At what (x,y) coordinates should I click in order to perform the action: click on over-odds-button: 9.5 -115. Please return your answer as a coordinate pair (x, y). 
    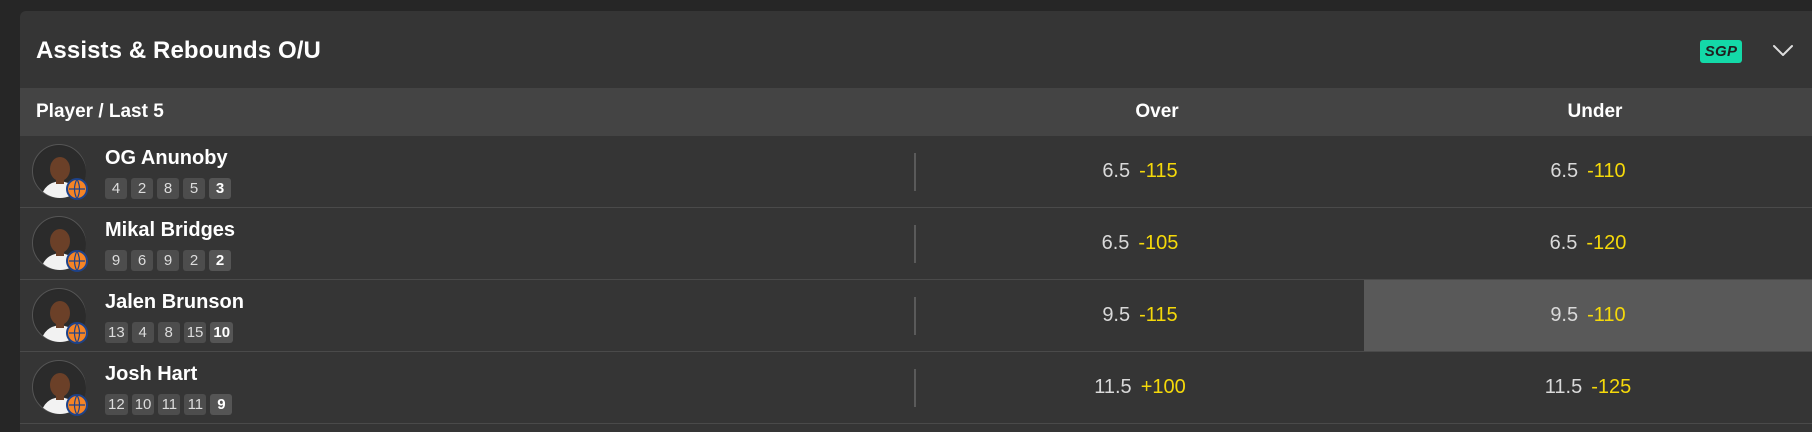
    Looking at the image, I should click on (1140, 315).